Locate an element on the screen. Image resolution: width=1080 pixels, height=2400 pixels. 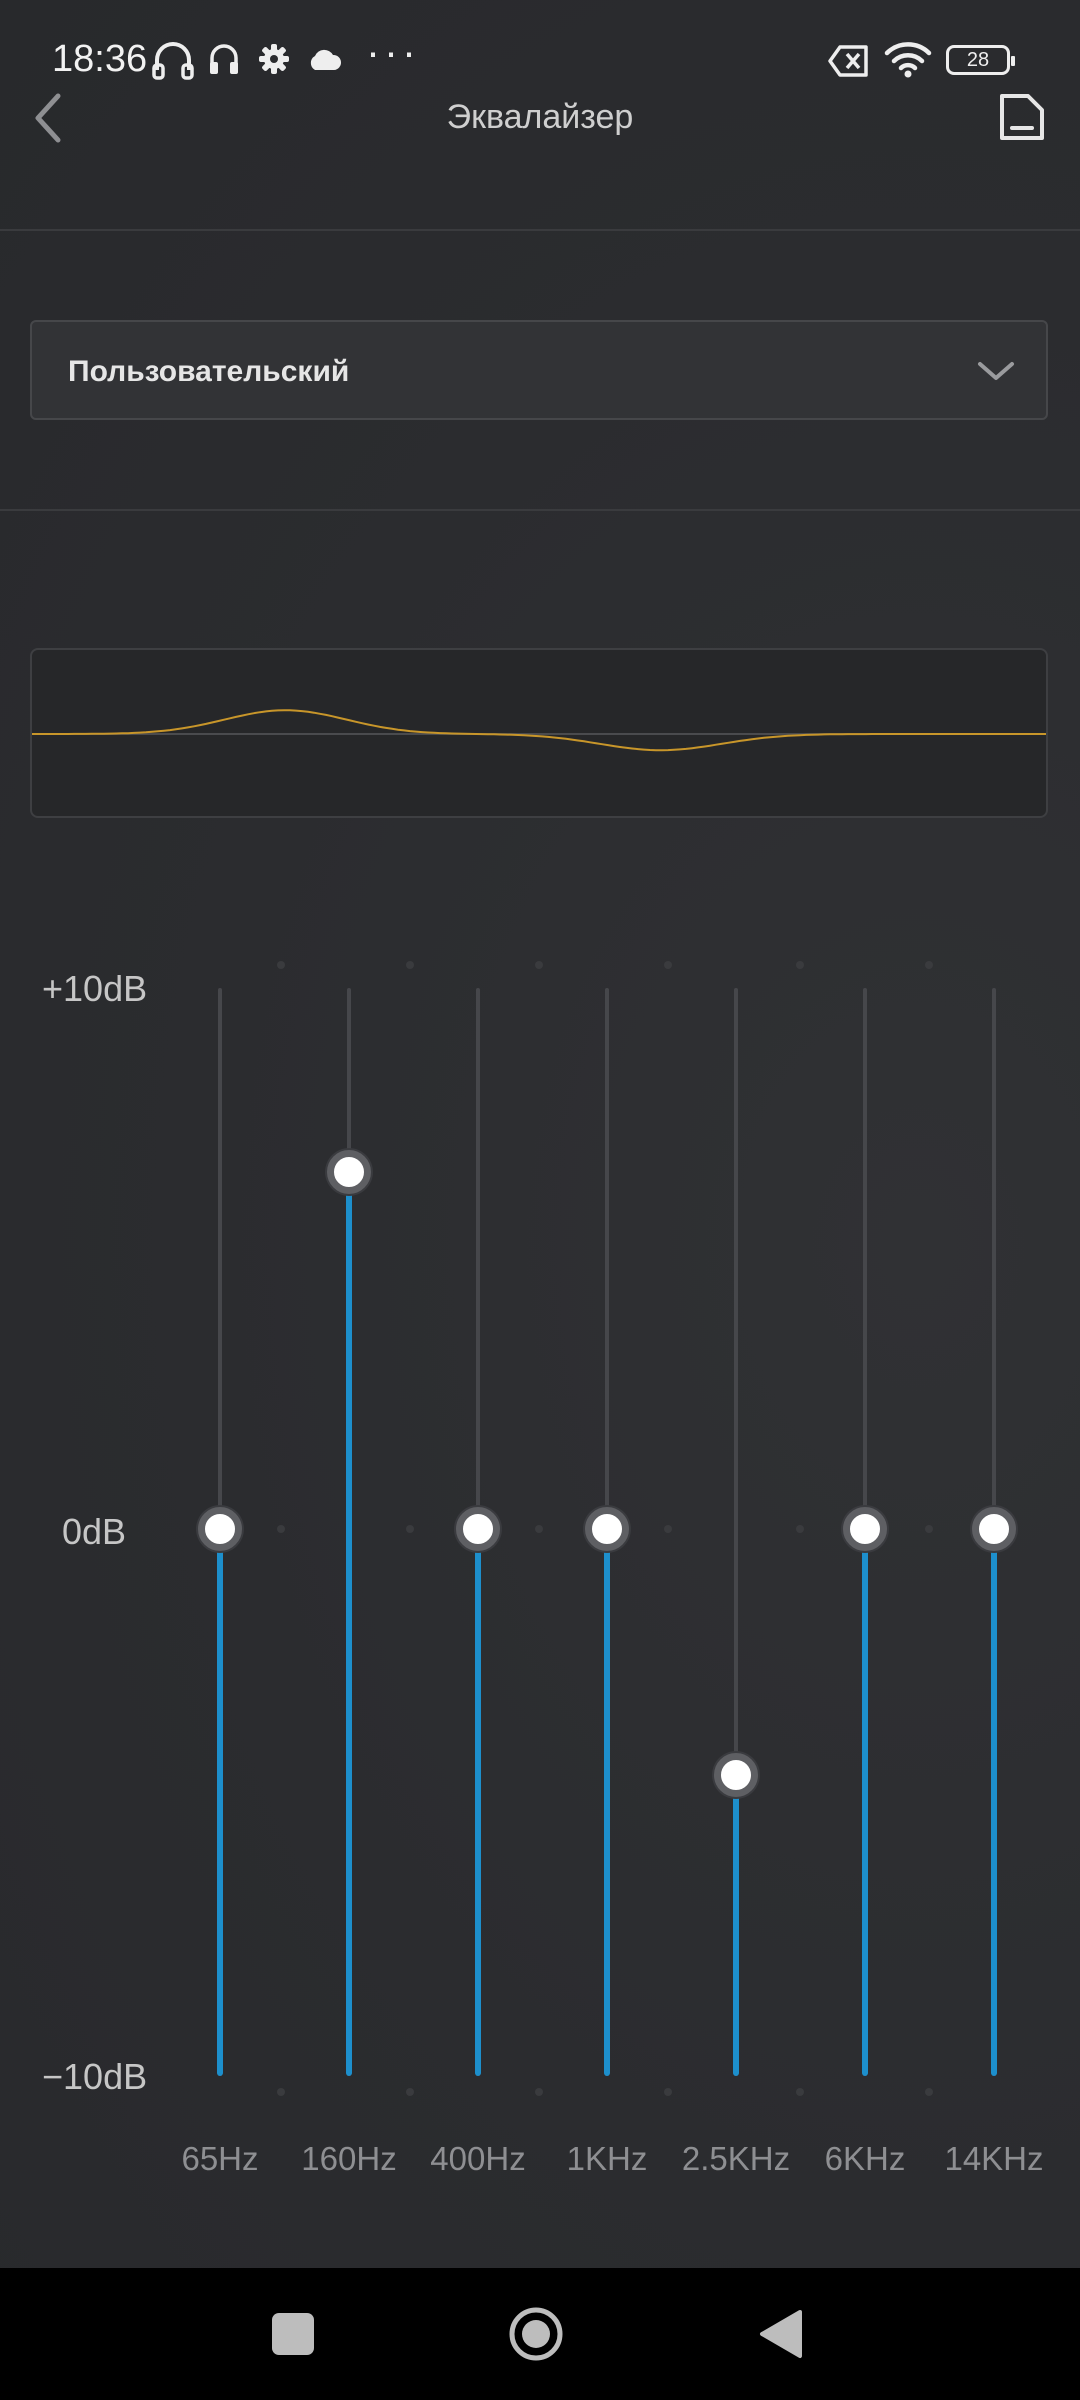
db-max-label: +10dB is located at coordinates (95, 988).